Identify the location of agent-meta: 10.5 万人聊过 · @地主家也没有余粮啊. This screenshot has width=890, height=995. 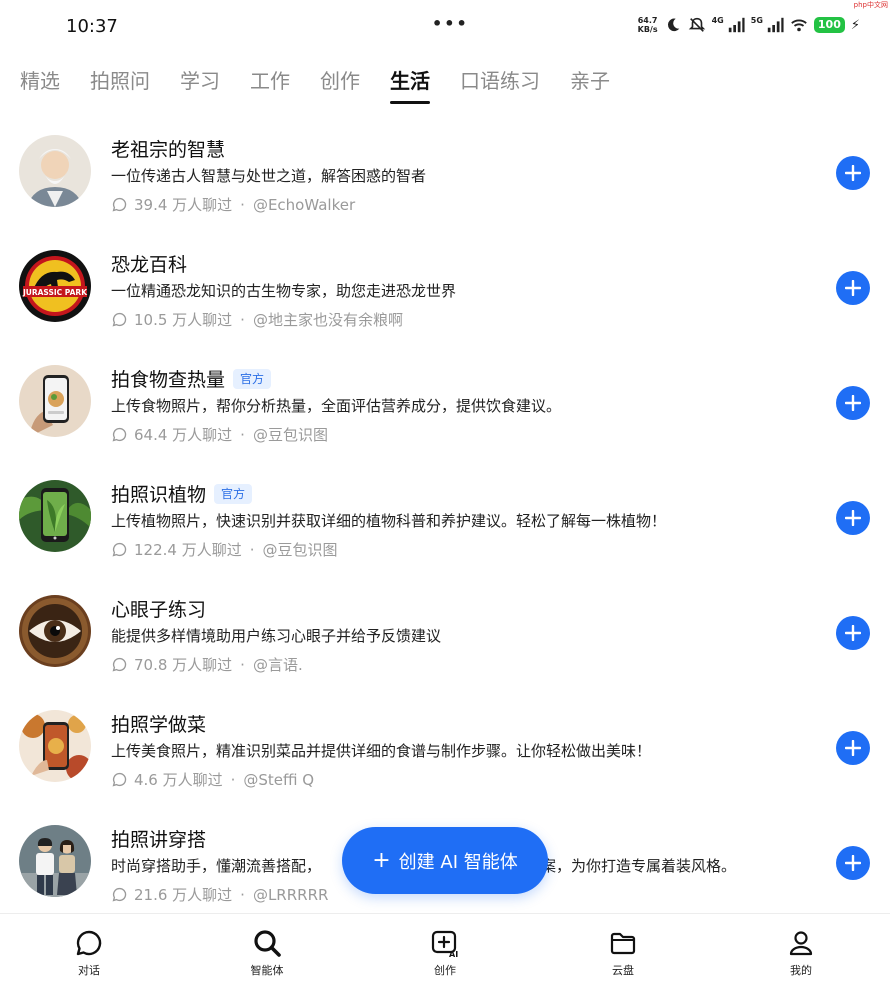
(257, 319).